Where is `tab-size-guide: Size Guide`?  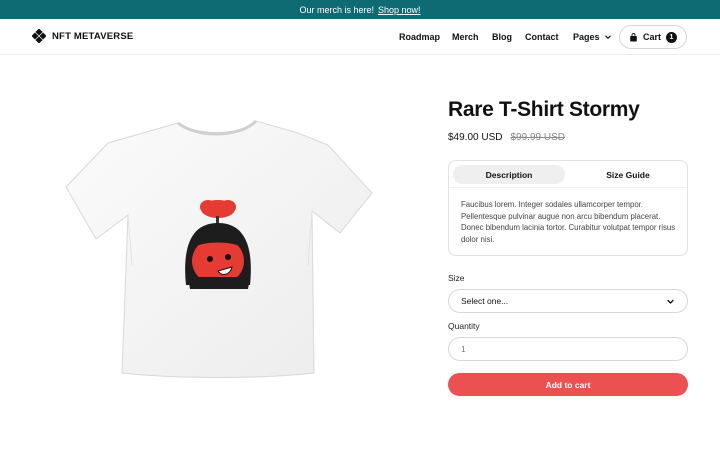
tab-size-guide: Size Guide is located at coordinates (628, 174).